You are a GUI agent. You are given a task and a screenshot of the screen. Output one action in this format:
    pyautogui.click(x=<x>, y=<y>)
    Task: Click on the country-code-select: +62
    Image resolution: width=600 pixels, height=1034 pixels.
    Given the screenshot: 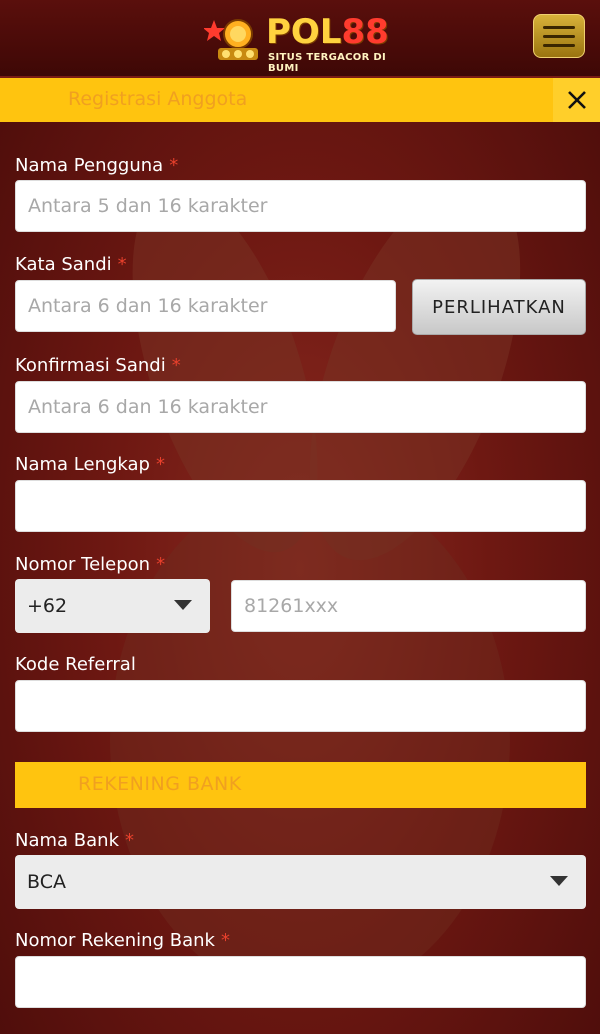 What is the action you would take?
    pyautogui.click(x=112, y=606)
    